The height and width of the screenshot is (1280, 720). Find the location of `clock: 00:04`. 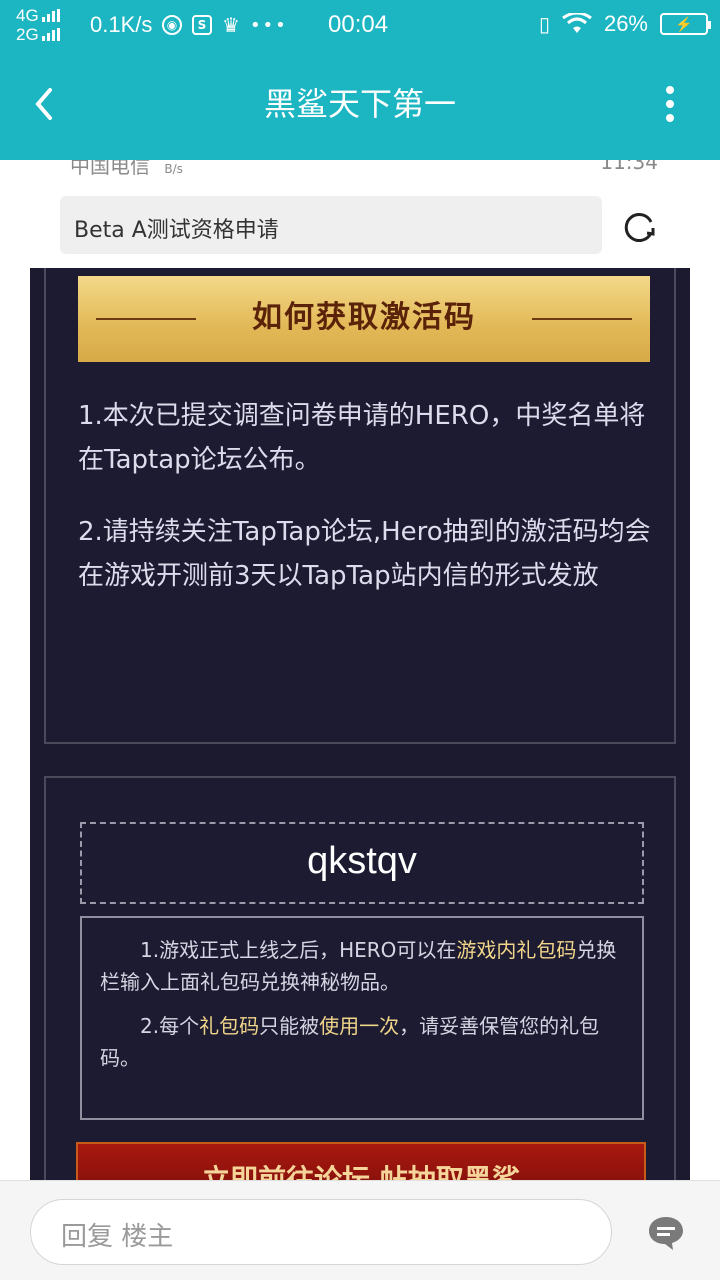

clock: 00:04 is located at coordinates (358, 24).